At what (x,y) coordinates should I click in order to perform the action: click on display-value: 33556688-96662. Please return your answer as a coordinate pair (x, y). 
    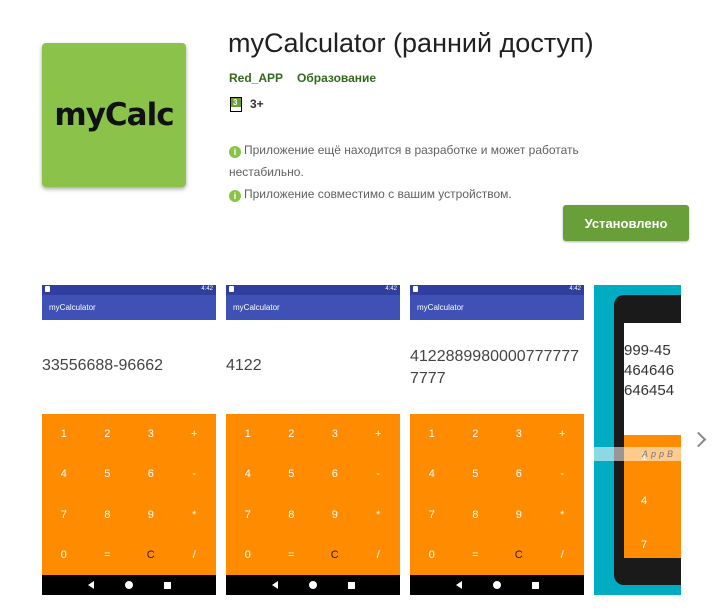
    Looking at the image, I should click on (103, 365).